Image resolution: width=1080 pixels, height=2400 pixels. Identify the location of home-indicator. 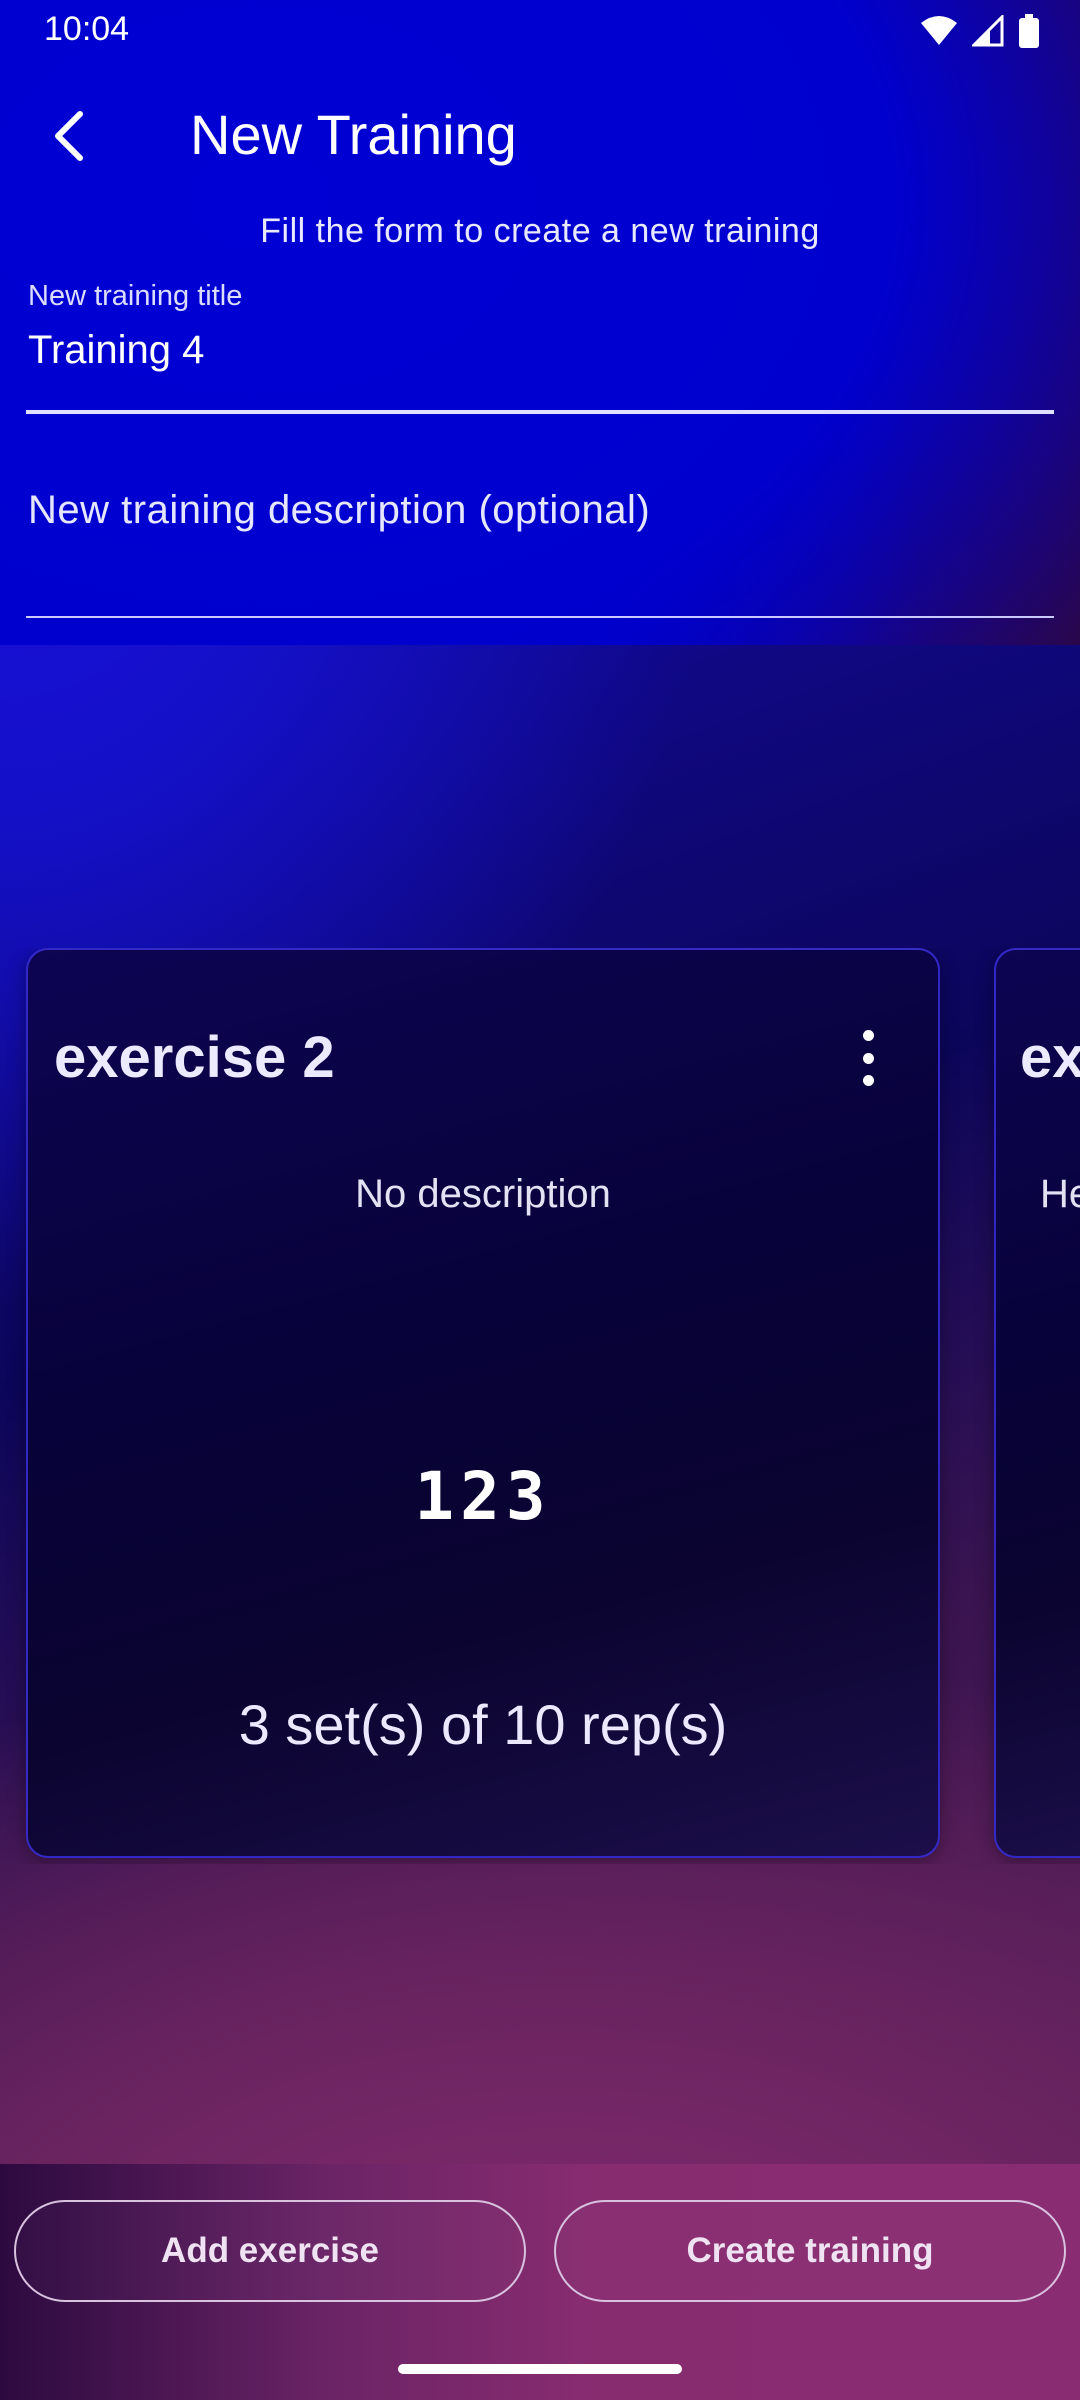
(540, 2369).